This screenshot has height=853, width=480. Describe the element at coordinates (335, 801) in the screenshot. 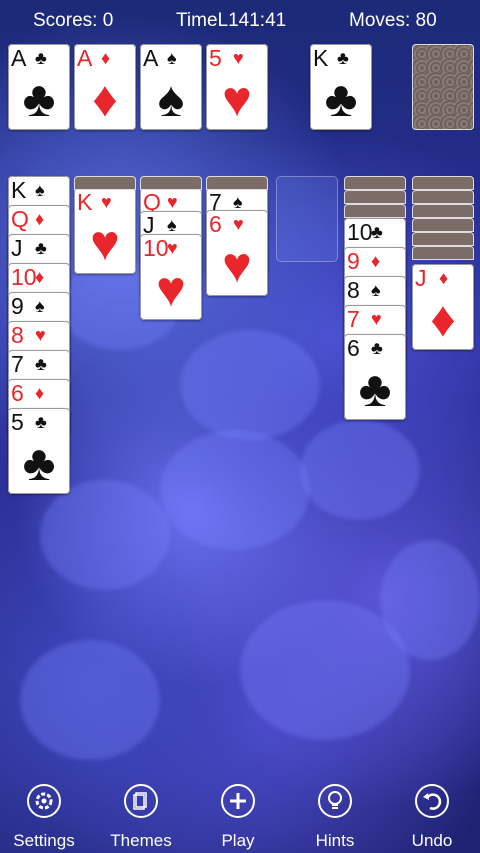

I see `lightbulb-icon` at that location.